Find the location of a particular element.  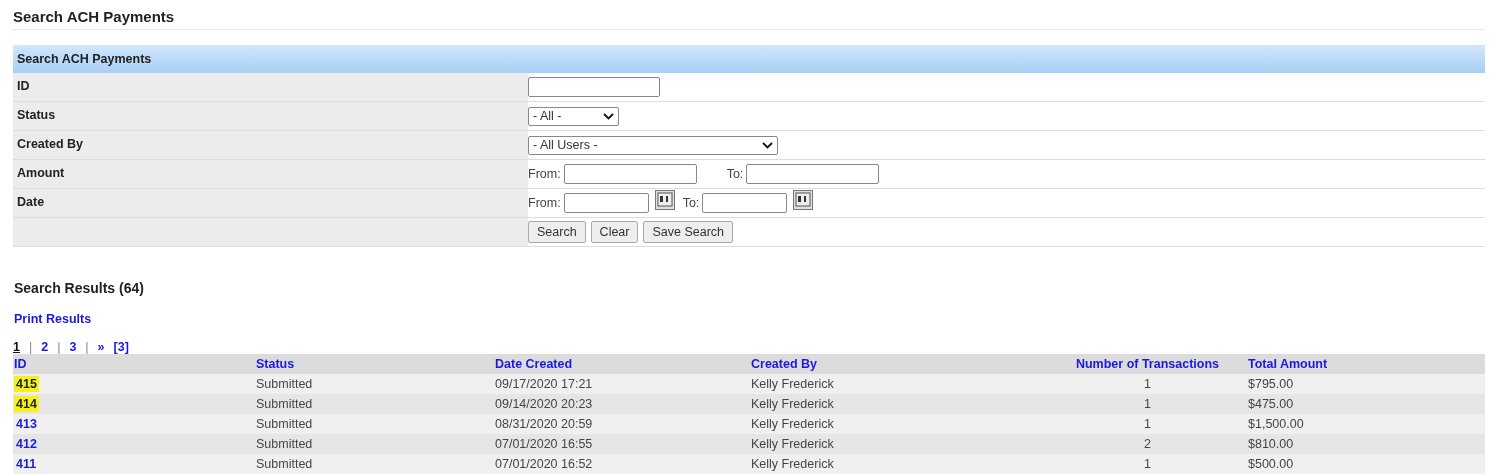

table-cell: 08/31/2020 20:59 is located at coordinates (622, 424).